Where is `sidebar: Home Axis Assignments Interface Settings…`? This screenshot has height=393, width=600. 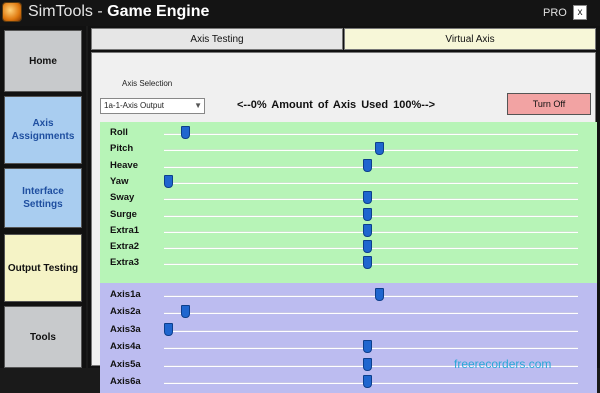
sidebar: Home Axis Assignments Interface Settings… is located at coordinates (43, 197).